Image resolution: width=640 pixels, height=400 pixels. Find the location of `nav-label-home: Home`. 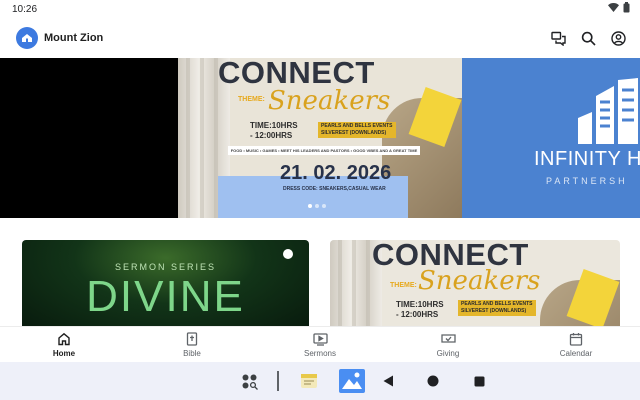

nav-label-home: Home is located at coordinates (64, 353).